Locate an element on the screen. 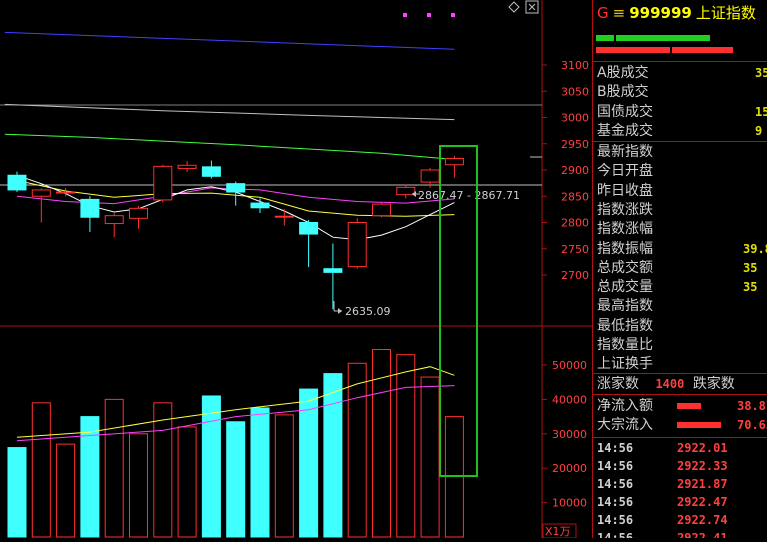  price-tick-label: 2800 is located at coordinates (575, 223).